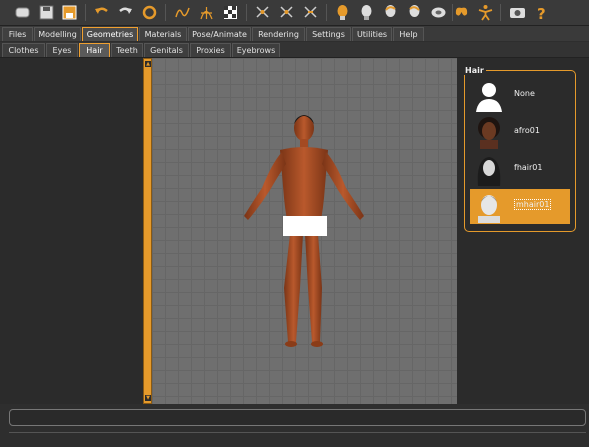 This screenshot has width=589, height=447. What do you see at coordinates (57, 34) in the screenshot?
I see `tab-modelling: Modelling` at bounding box center [57, 34].